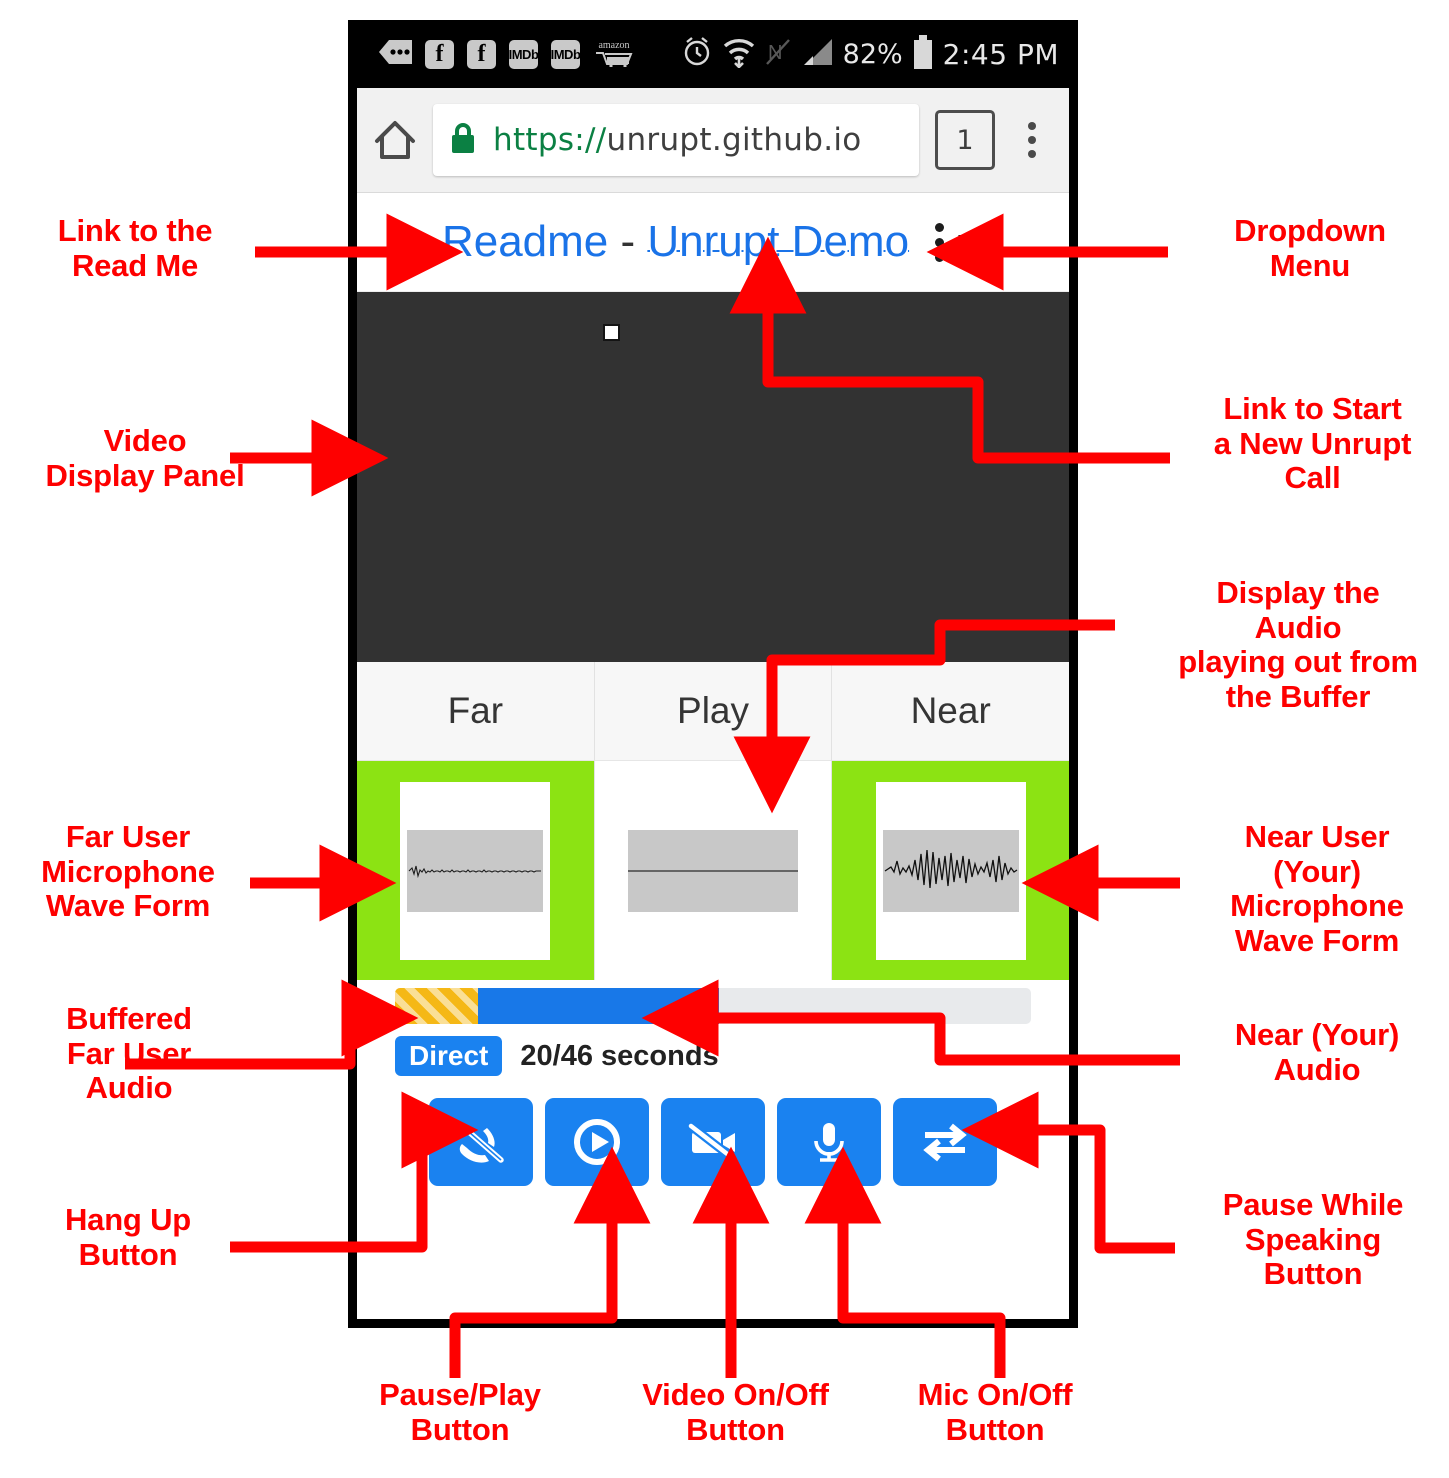  I want to click on status-bar-clock: 2:45 PM, so click(1000, 54).